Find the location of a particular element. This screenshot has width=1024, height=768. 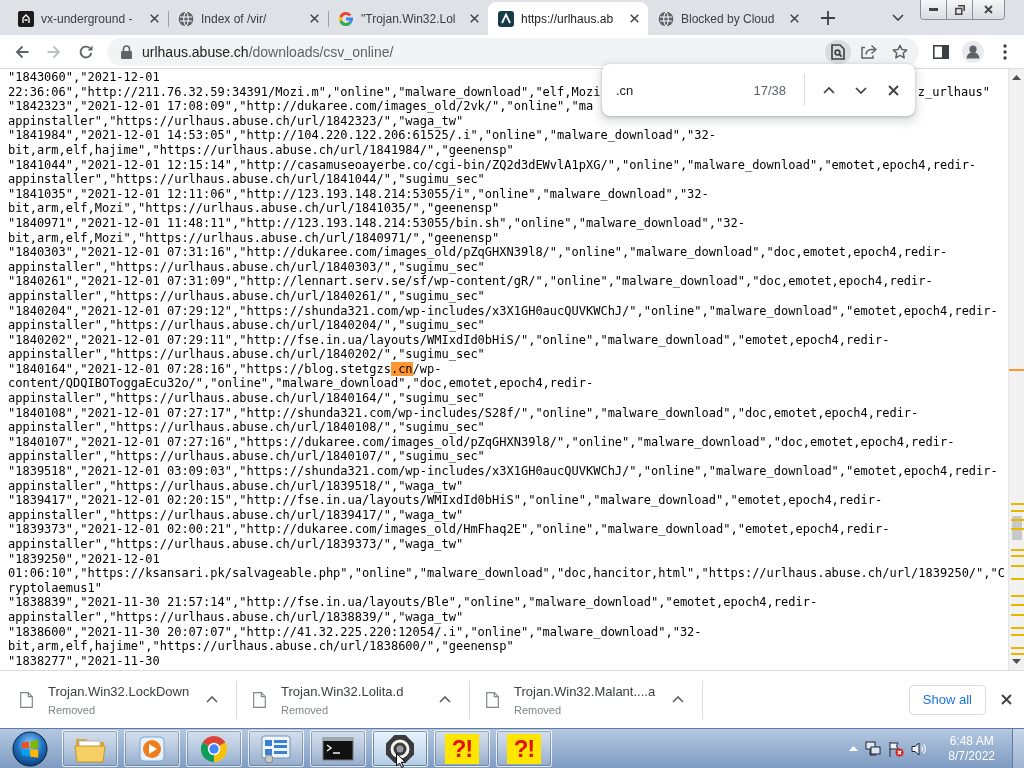

dashboard-icon is located at coordinates (276, 748).